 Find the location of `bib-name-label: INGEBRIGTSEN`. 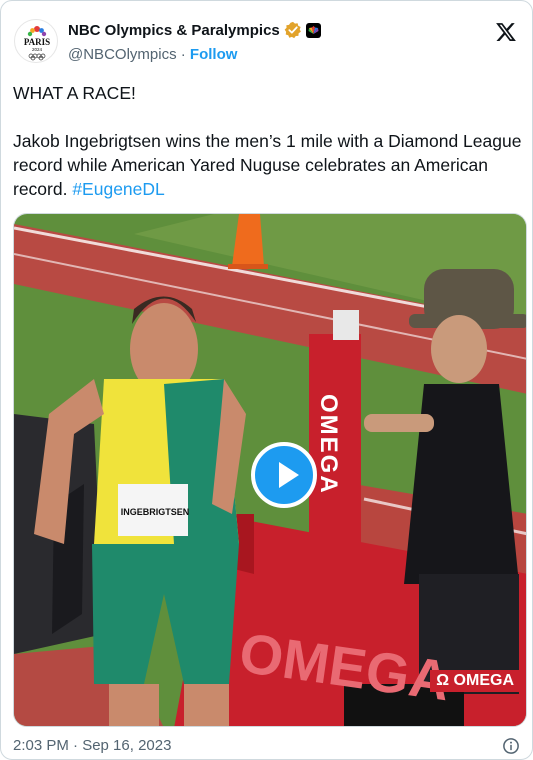

bib-name-label: INGEBRIGTSEN is located at coordinates (155, 512).